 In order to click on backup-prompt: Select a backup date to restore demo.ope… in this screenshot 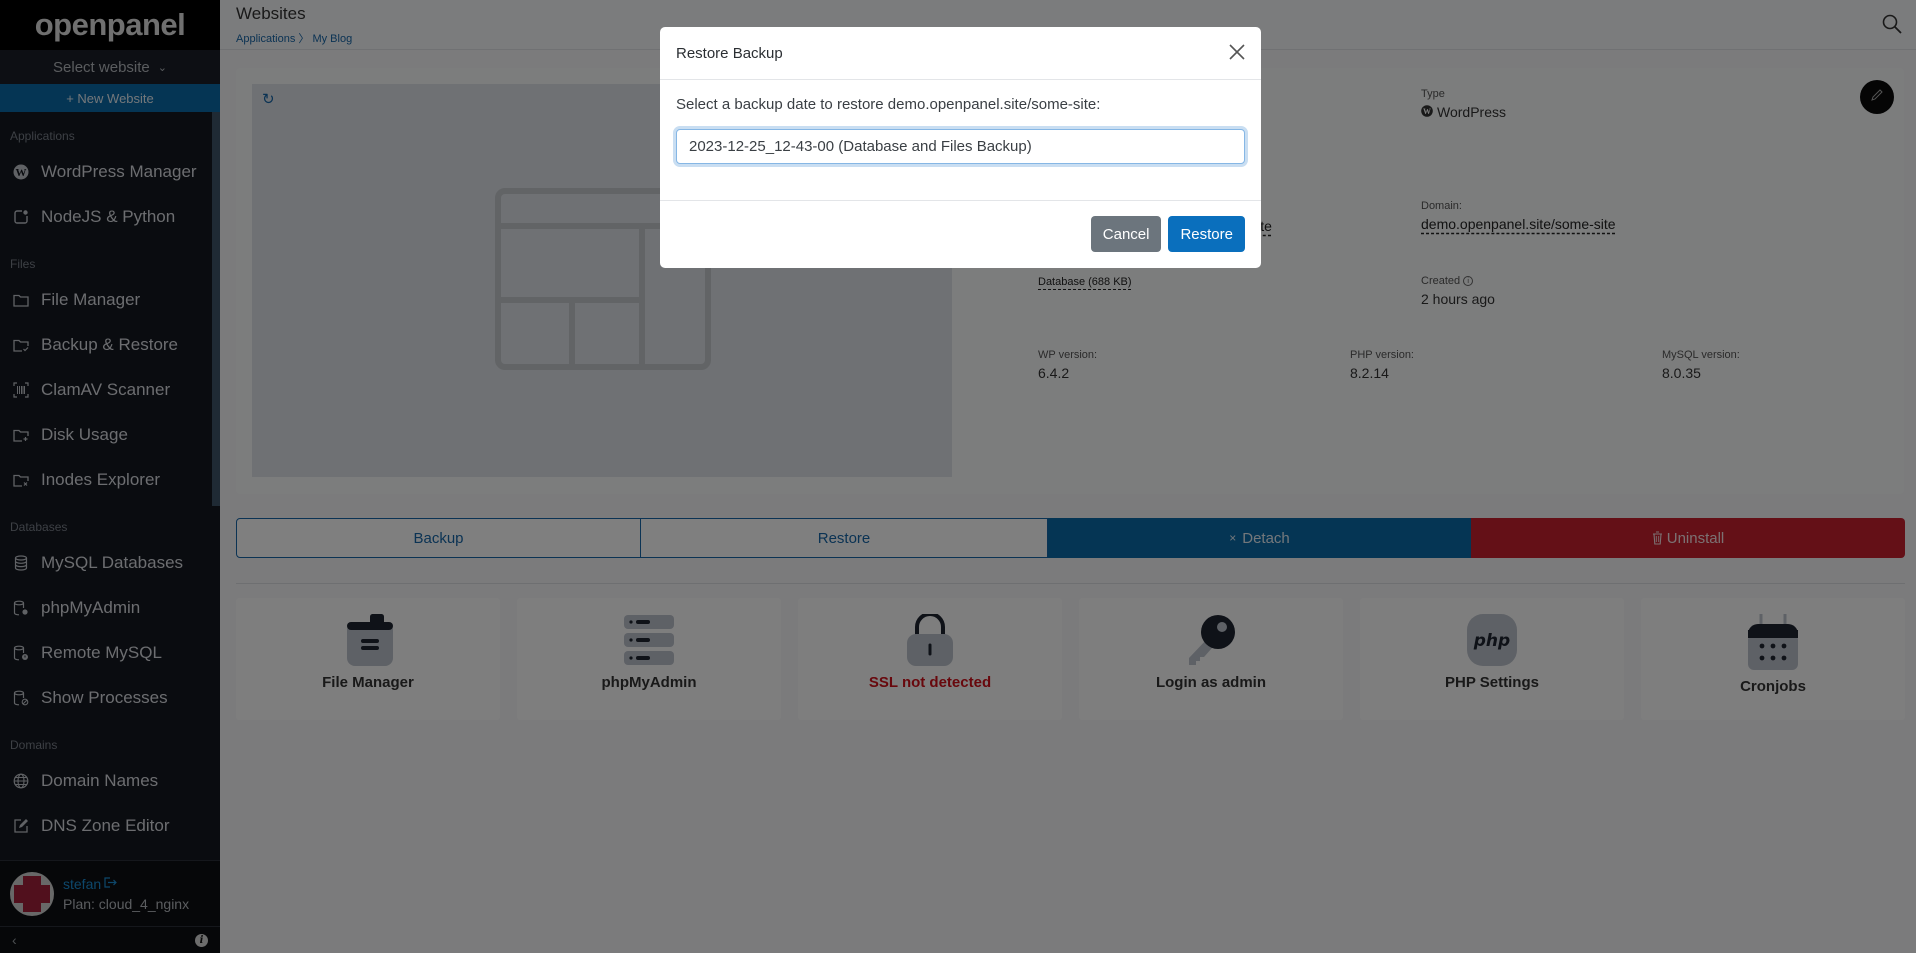, I will do `click(888, 104)`.